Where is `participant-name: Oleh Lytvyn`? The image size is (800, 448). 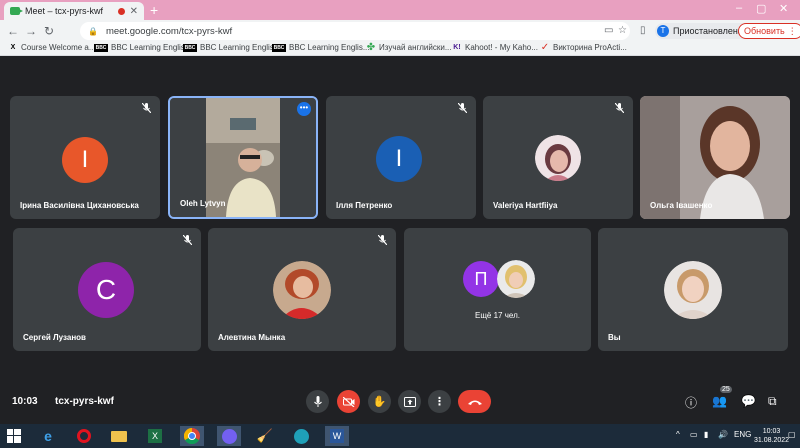
participant-name: Oleh Lytvyn is located at coordinates (203, 203).